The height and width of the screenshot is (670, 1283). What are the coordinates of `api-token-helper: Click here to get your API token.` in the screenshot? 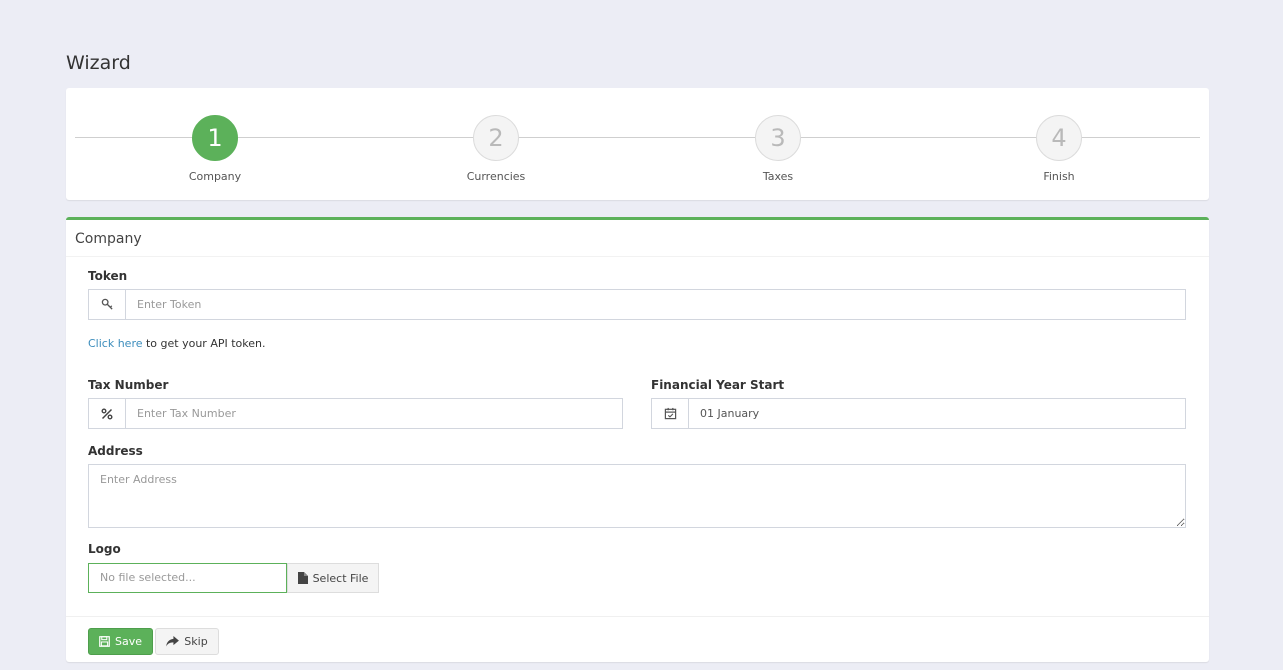 It's located at (176, 343).